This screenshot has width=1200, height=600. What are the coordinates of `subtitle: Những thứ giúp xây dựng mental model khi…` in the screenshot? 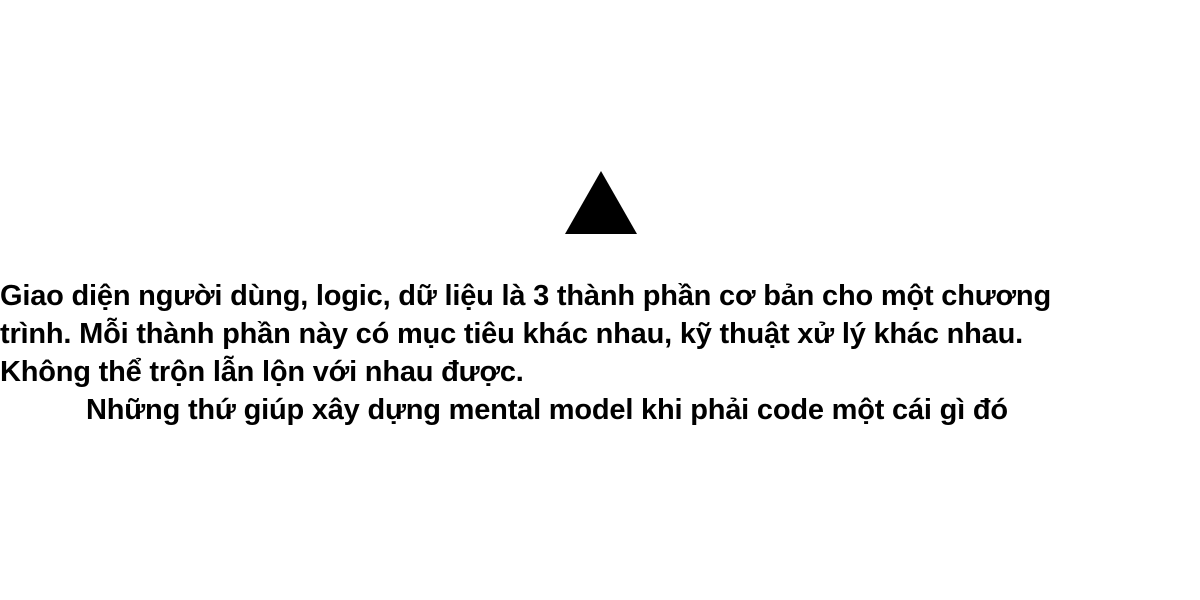 It's located at (547, 410).